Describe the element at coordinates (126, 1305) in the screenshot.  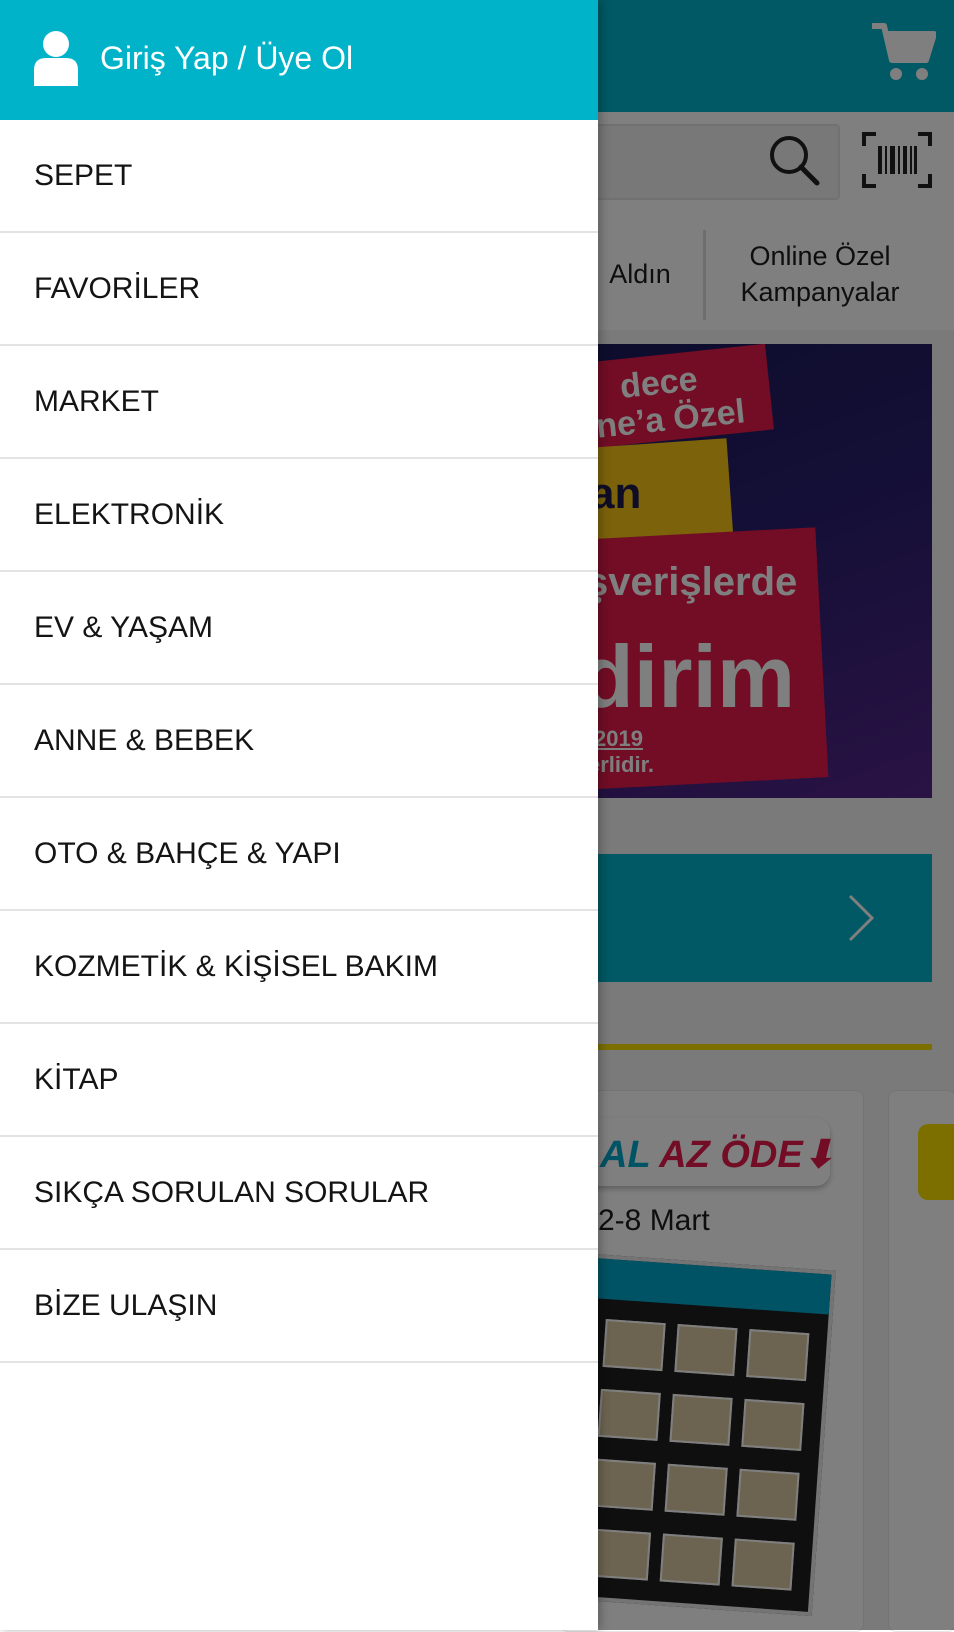
I see `menu-item-label: BİZE ULAŞIN` at that location.